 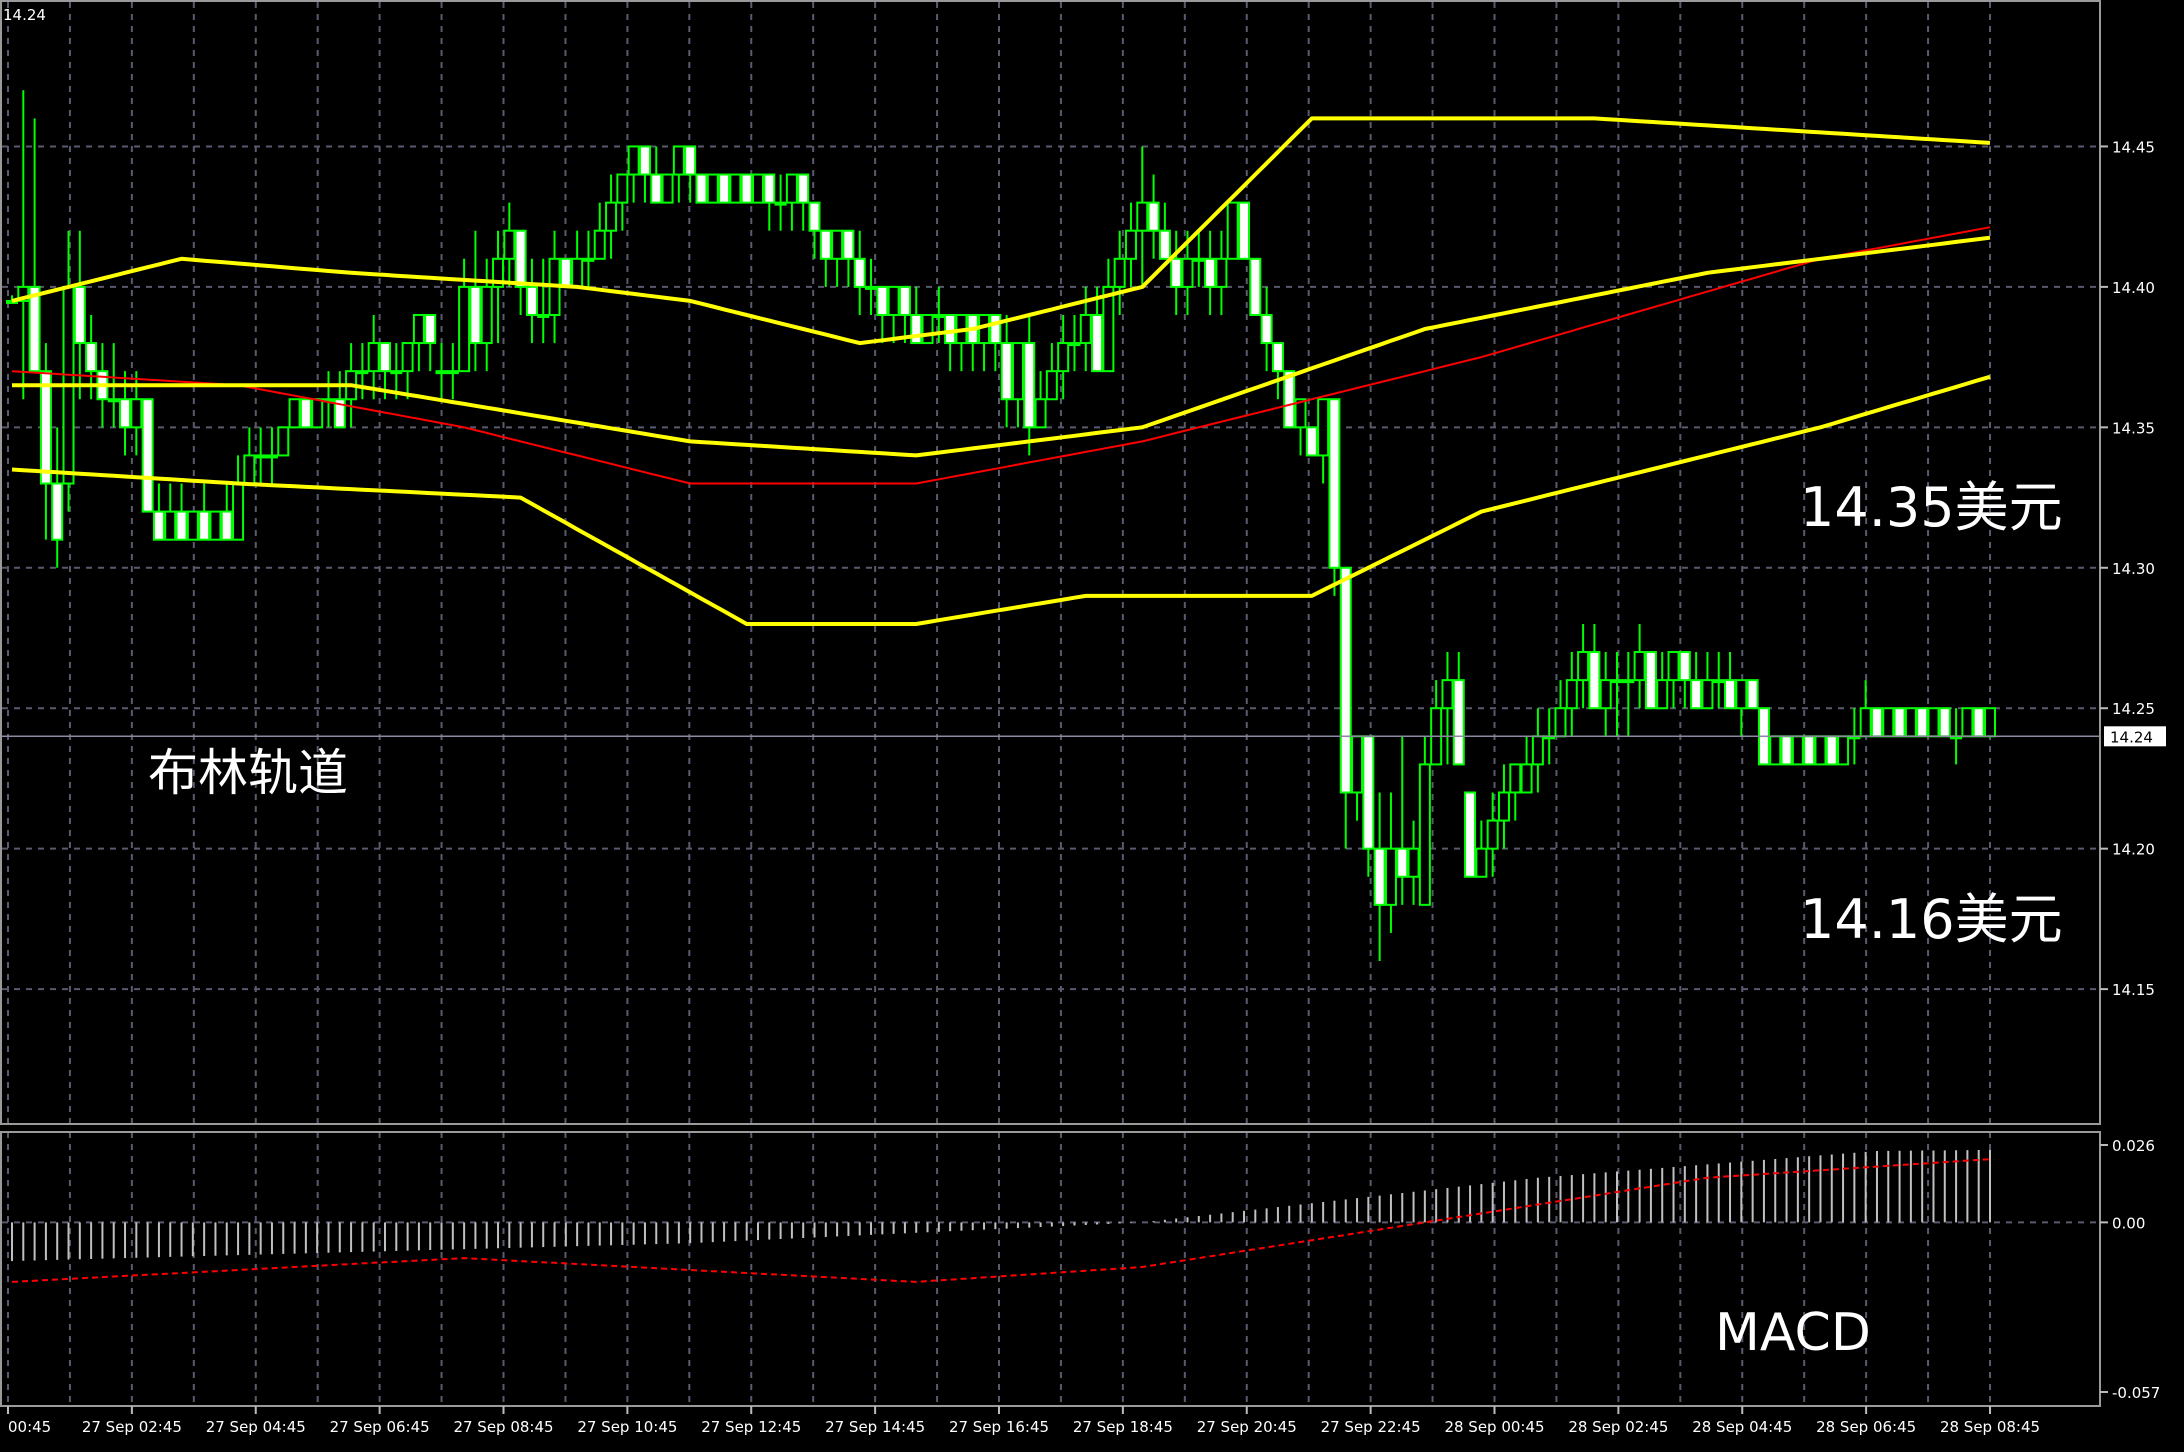 What do you see at coordinates (132, 1427) in the screenshot?
I see `time-tick-label: 27 Sep 02:45` at bounding box center [132, 1427].